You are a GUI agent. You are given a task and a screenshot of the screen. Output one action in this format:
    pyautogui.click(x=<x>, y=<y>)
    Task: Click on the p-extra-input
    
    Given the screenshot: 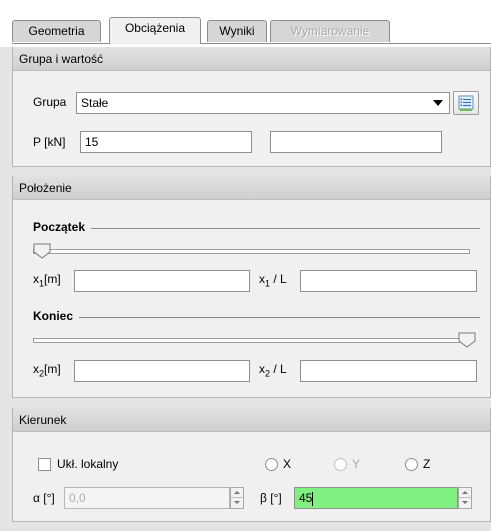 What is the action you would take?
    pyautogui.click(x=356, y=142)
    